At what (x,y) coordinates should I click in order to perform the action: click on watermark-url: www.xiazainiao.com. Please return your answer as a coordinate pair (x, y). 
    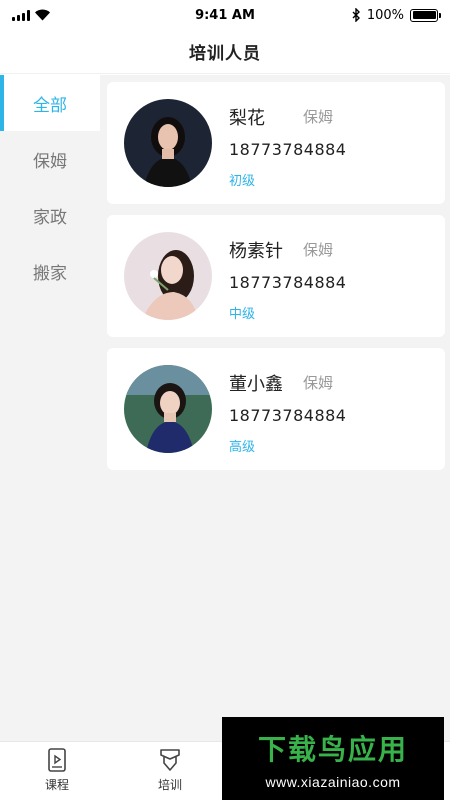
    Looking at the image, I should click on (333, 781).